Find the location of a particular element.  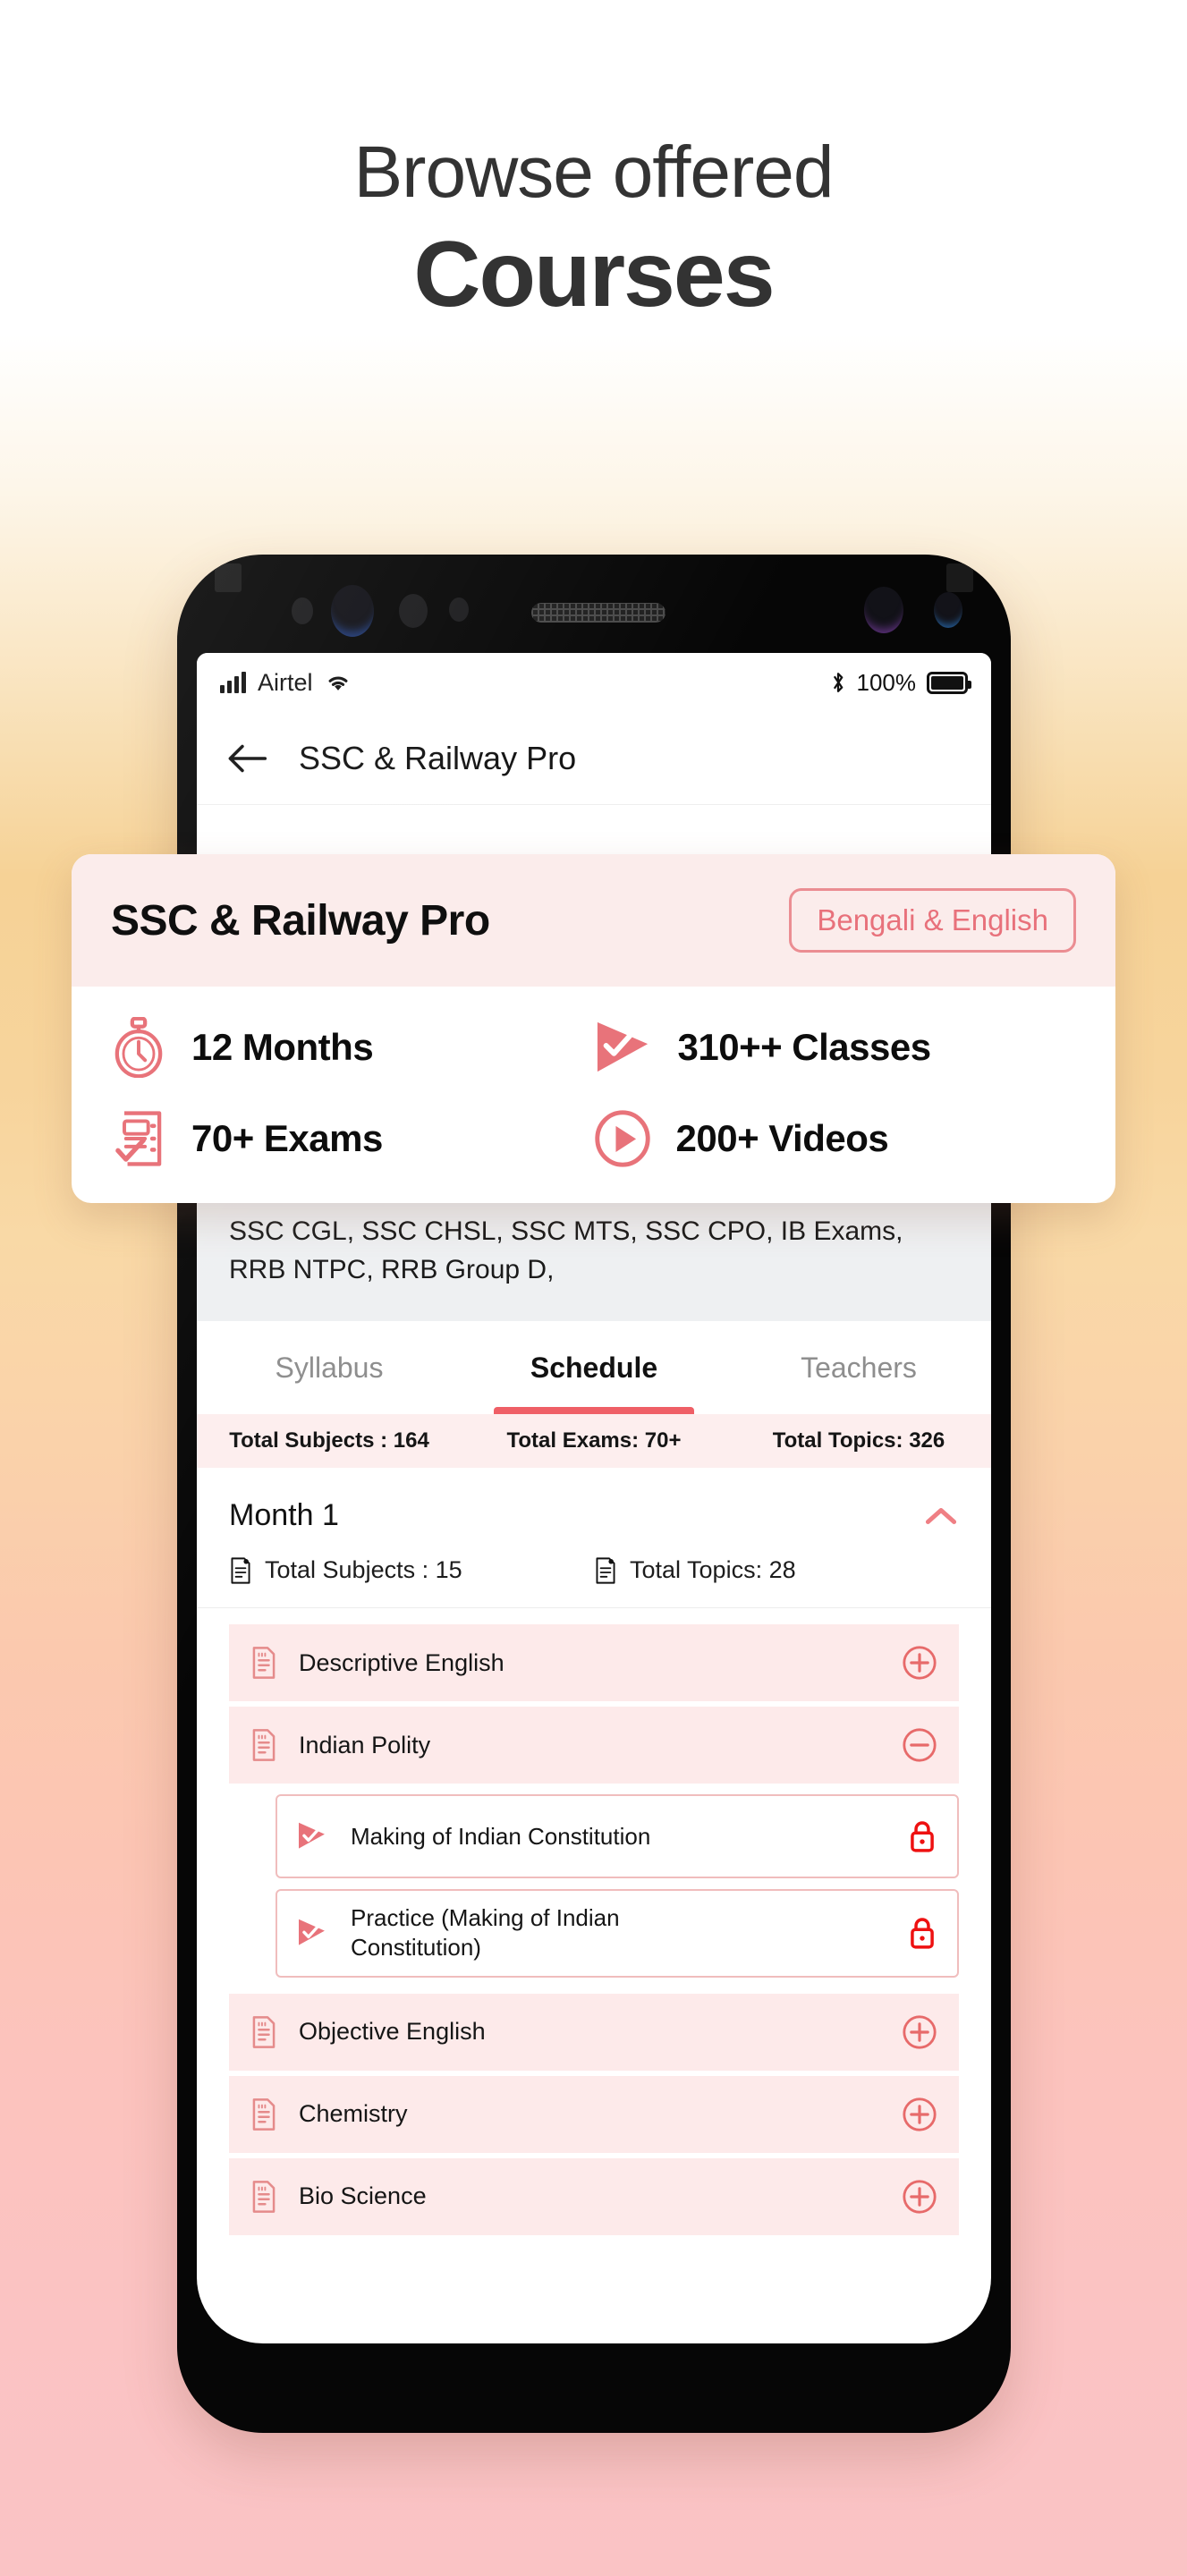

secondary-camera-icon is located at coordinates (884, 610).